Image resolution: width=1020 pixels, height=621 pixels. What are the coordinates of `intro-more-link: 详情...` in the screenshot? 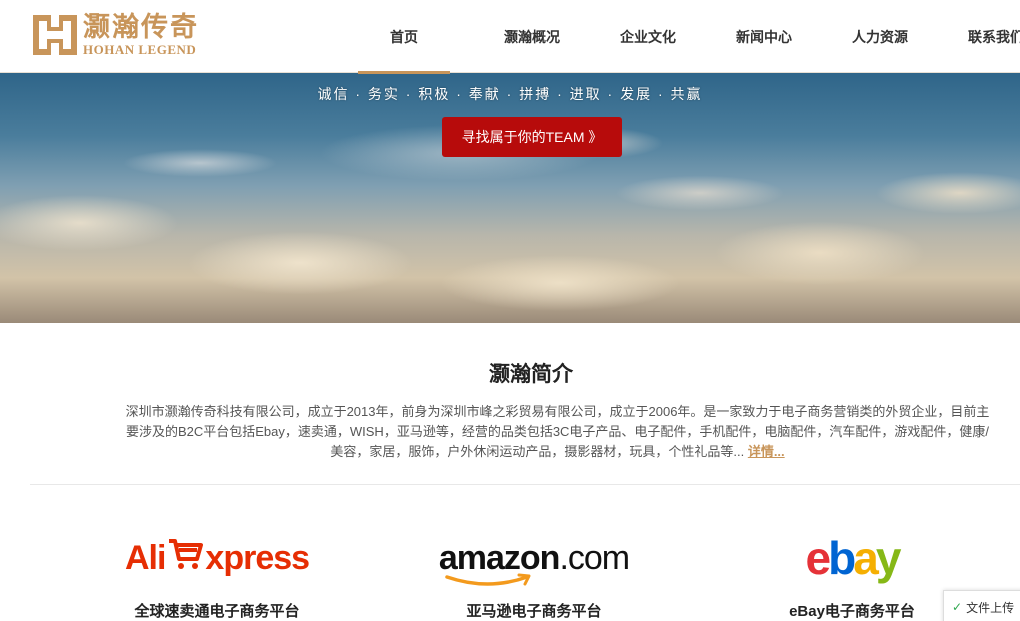 It's located at (766, 451).